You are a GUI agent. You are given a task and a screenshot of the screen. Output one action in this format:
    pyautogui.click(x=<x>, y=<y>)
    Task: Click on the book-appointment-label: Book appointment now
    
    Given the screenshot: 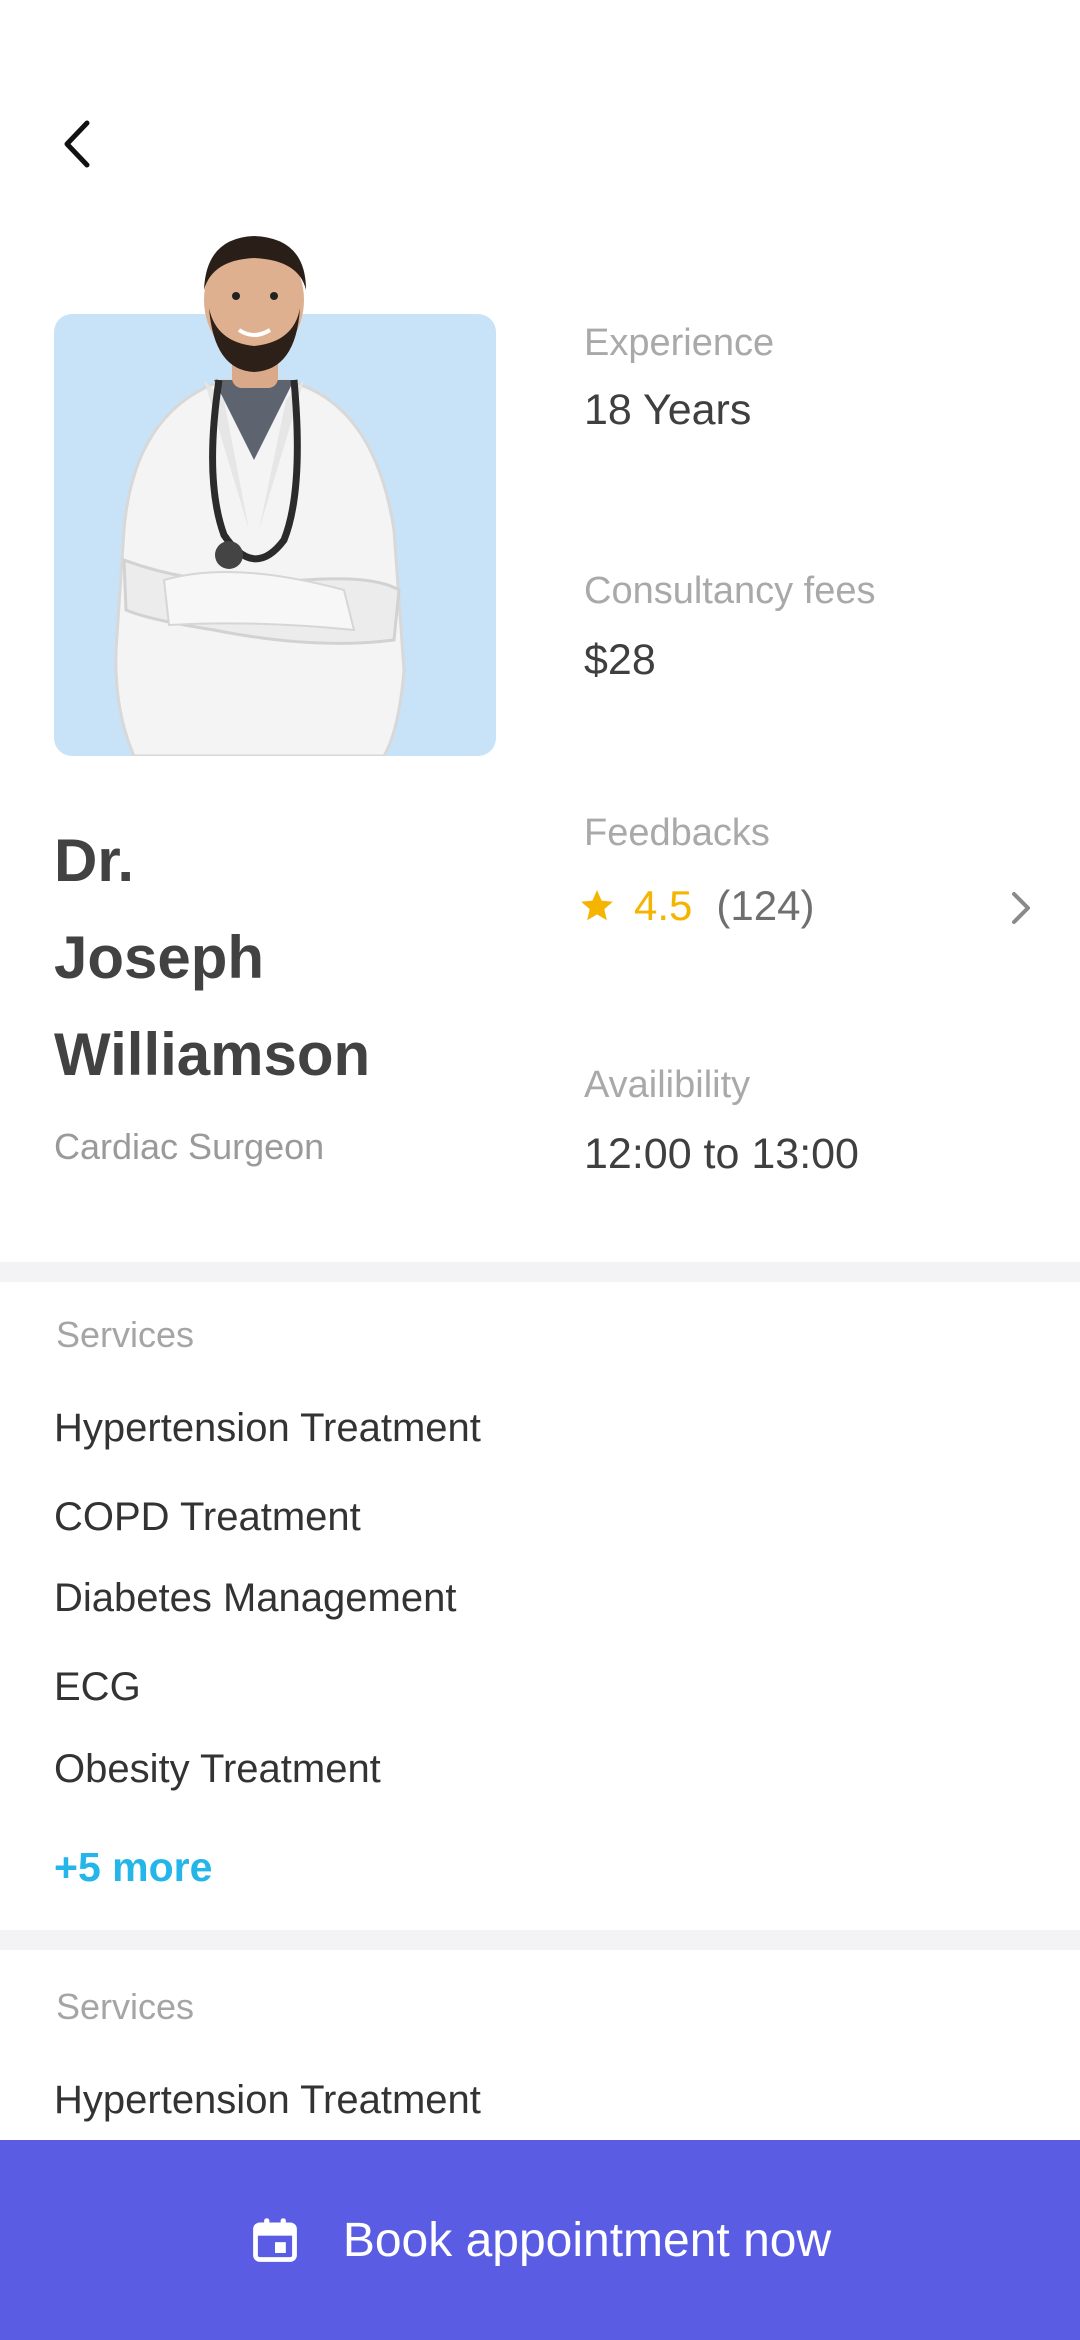 What is the action you would take?
    pyautogui.click(x=587, y=2240)
    